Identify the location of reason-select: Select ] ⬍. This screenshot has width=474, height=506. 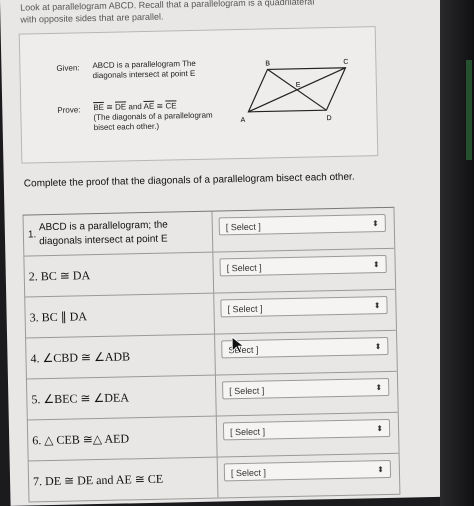
(305, 347).